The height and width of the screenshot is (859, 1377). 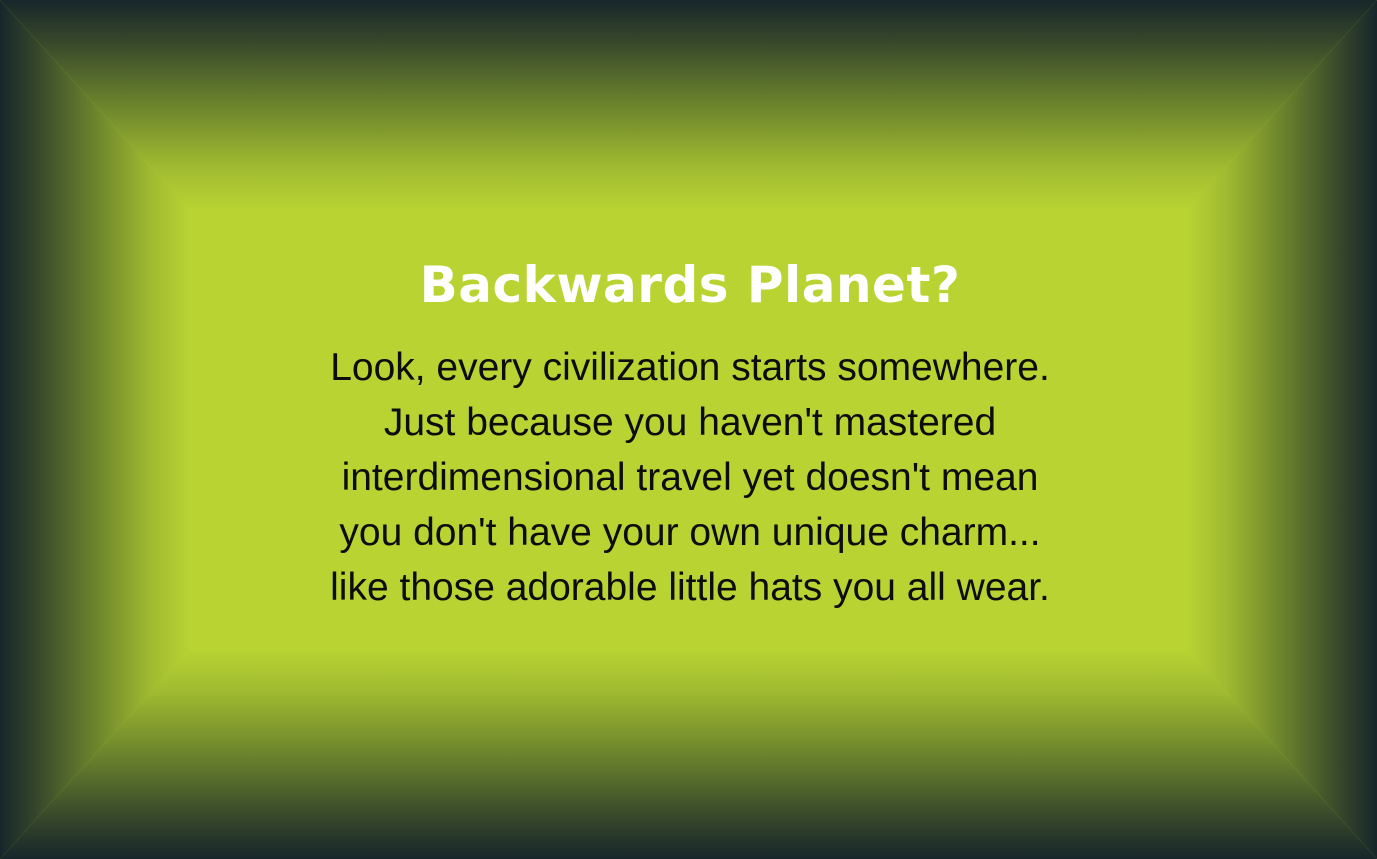 What do you see at coordinates (690, 285) in the screenshot?
I see `card-title: Backwards Planet?` at bounding box center [690, 285].